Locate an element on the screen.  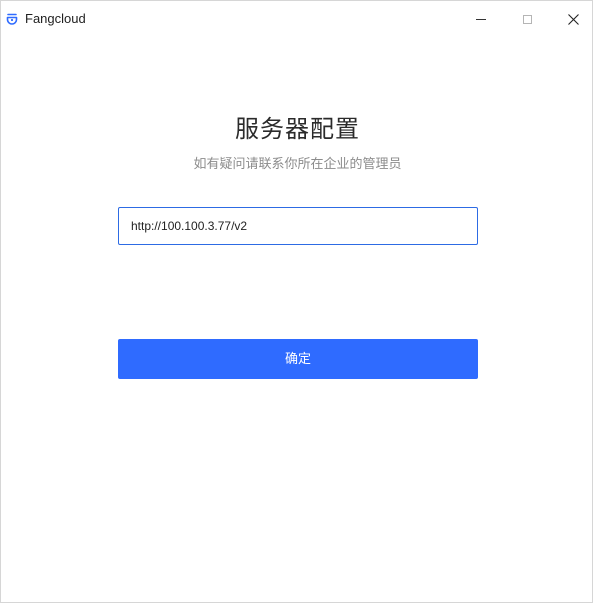
close-icon is located at coordinates (573, 19).